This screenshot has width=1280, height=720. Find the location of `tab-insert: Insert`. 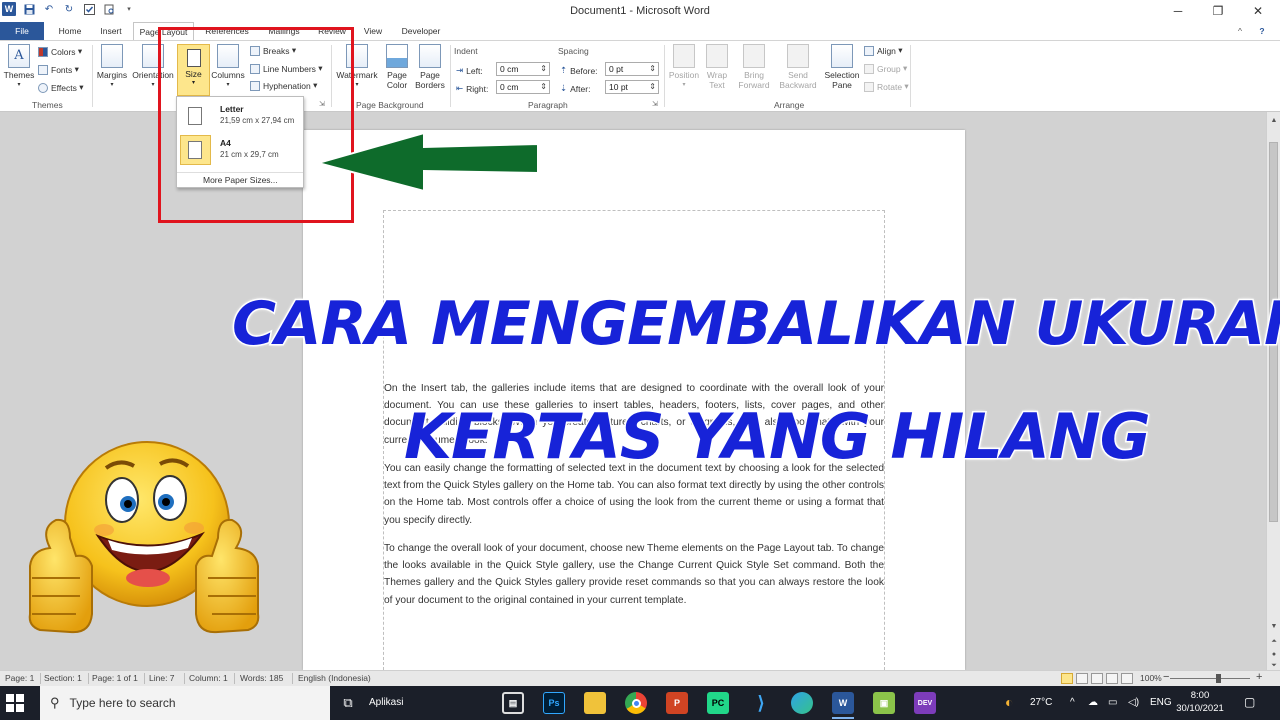

tab-insert: Insert is located at coordinates (111, 31).